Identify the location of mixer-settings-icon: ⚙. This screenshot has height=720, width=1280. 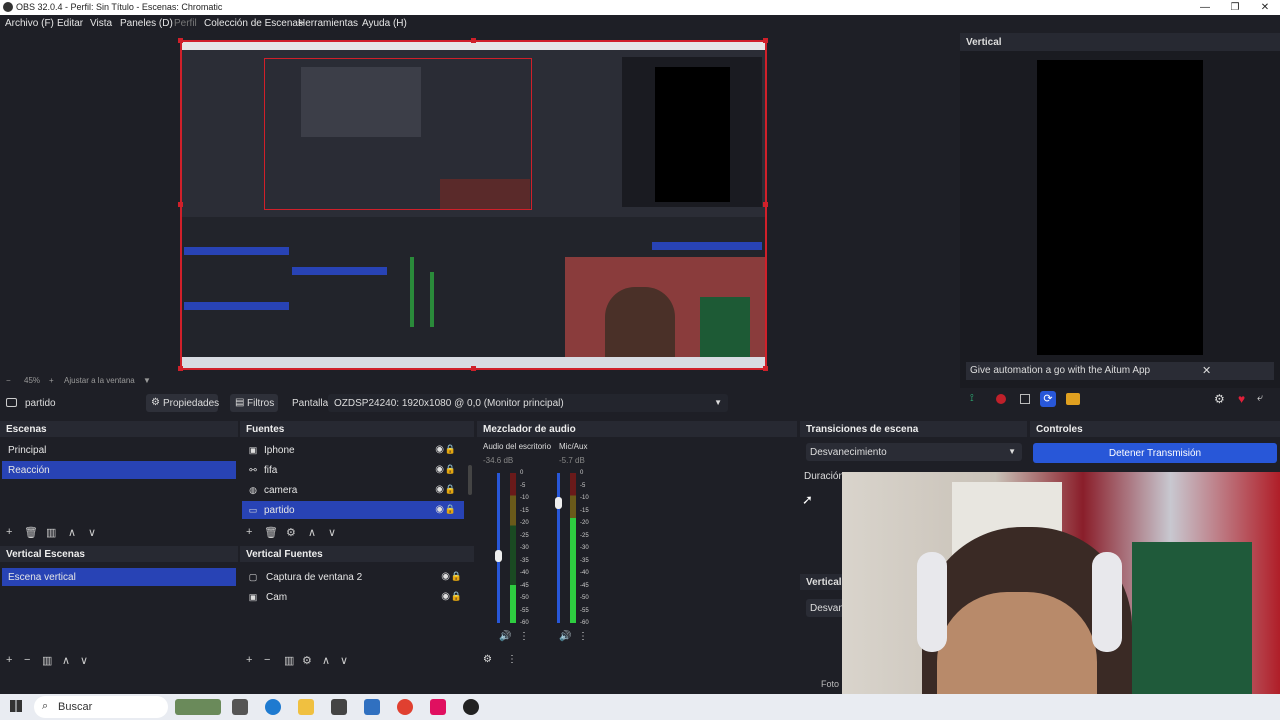
(487, 659).